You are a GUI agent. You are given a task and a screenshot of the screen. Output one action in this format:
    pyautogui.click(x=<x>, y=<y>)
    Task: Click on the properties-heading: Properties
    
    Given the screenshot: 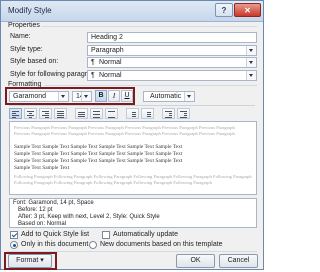 What is the action you would take?
    pyautogui.click(x=24, y=25)
    